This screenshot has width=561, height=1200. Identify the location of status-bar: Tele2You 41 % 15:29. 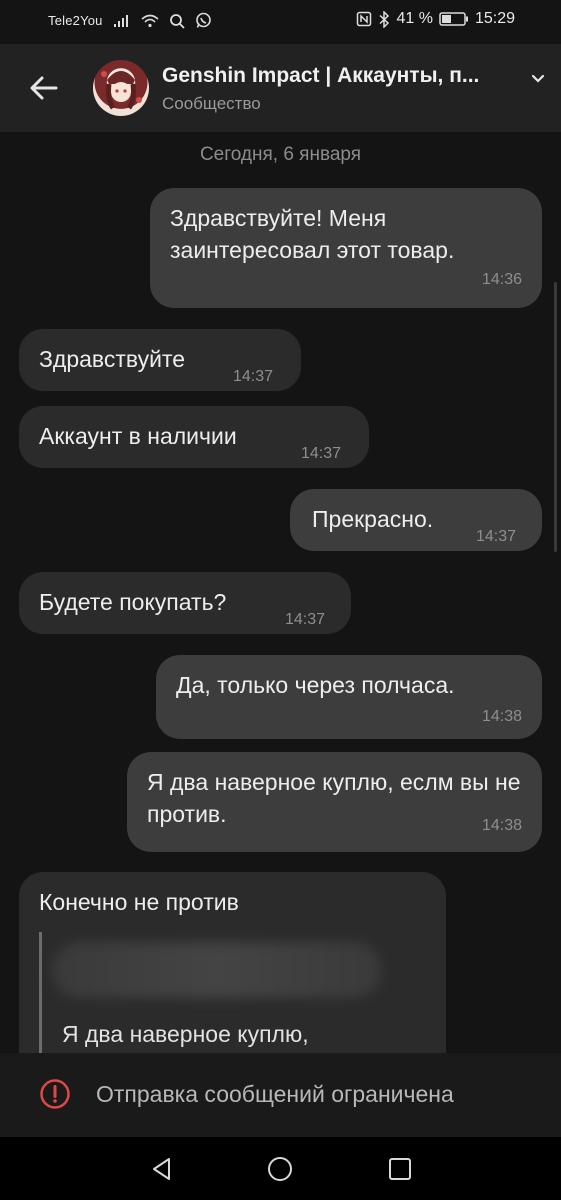
(280, 22).